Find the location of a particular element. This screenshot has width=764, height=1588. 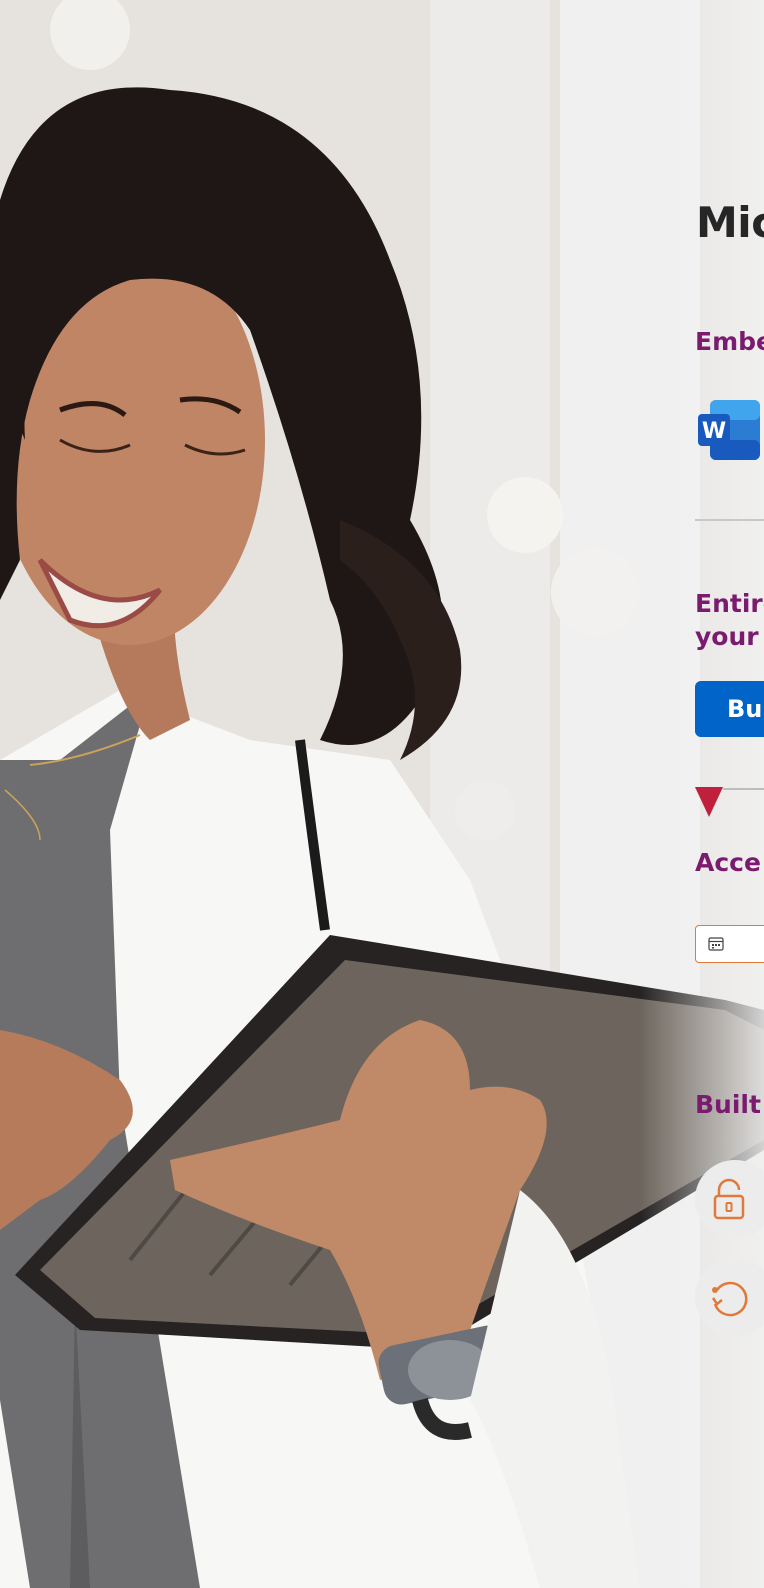

unlock-icon is located at coordinates (729, 1199).